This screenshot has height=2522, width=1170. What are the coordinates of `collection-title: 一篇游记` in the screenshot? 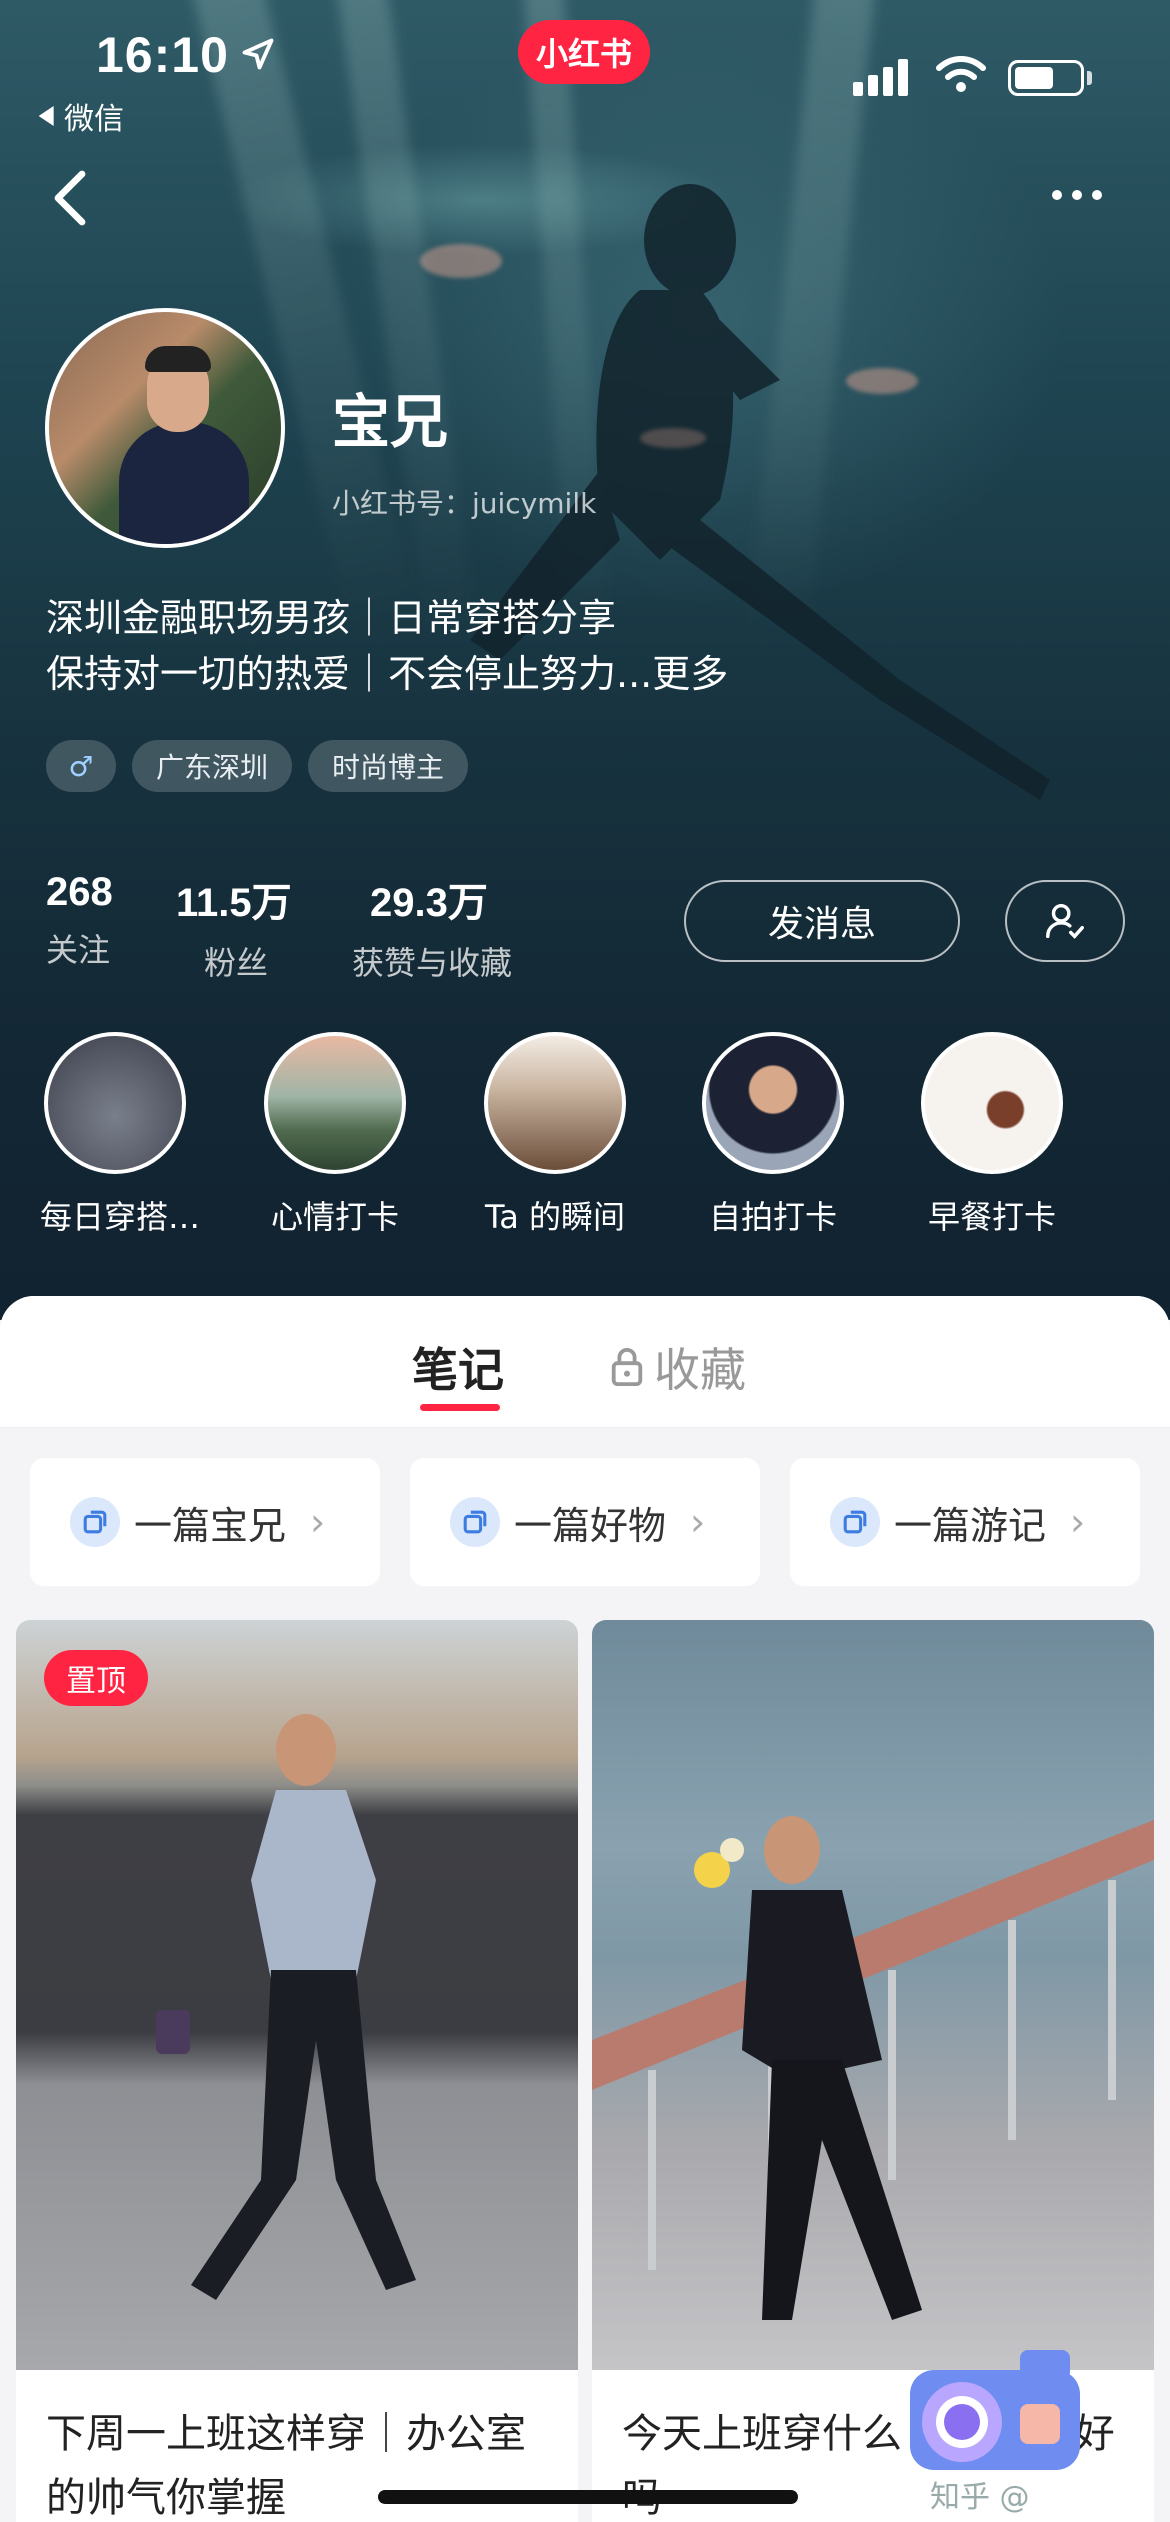 It's located at (970, 1525).